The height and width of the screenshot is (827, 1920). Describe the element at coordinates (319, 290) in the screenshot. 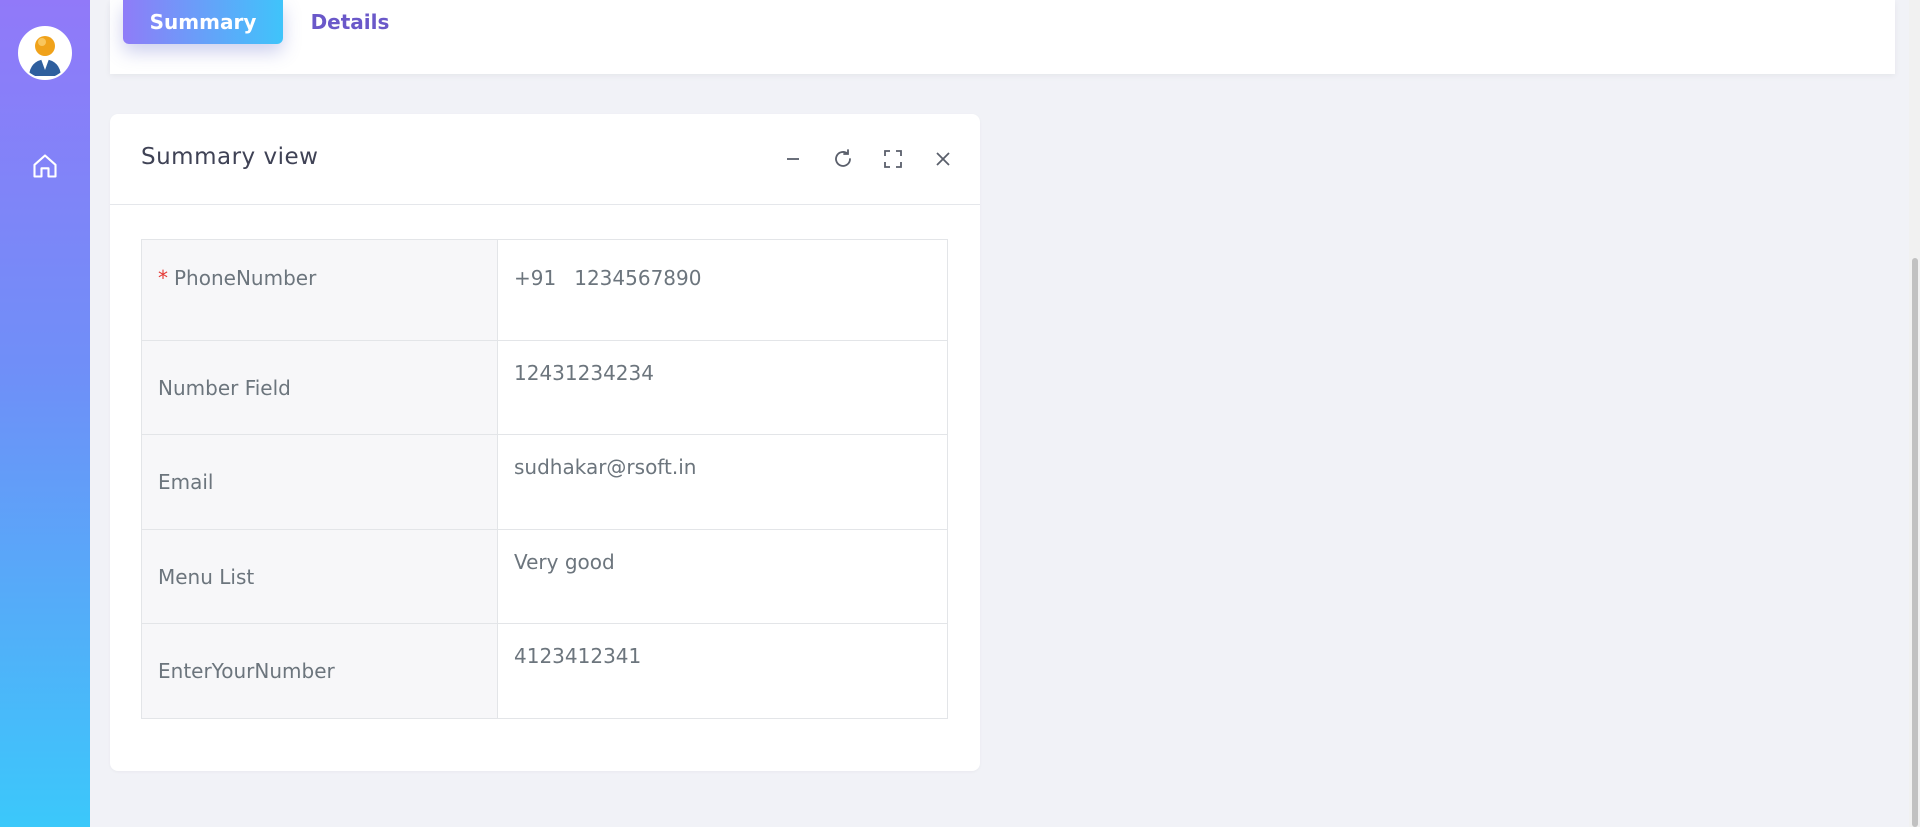

I see `phone-label-cell: * PhoneNumber` at that location.